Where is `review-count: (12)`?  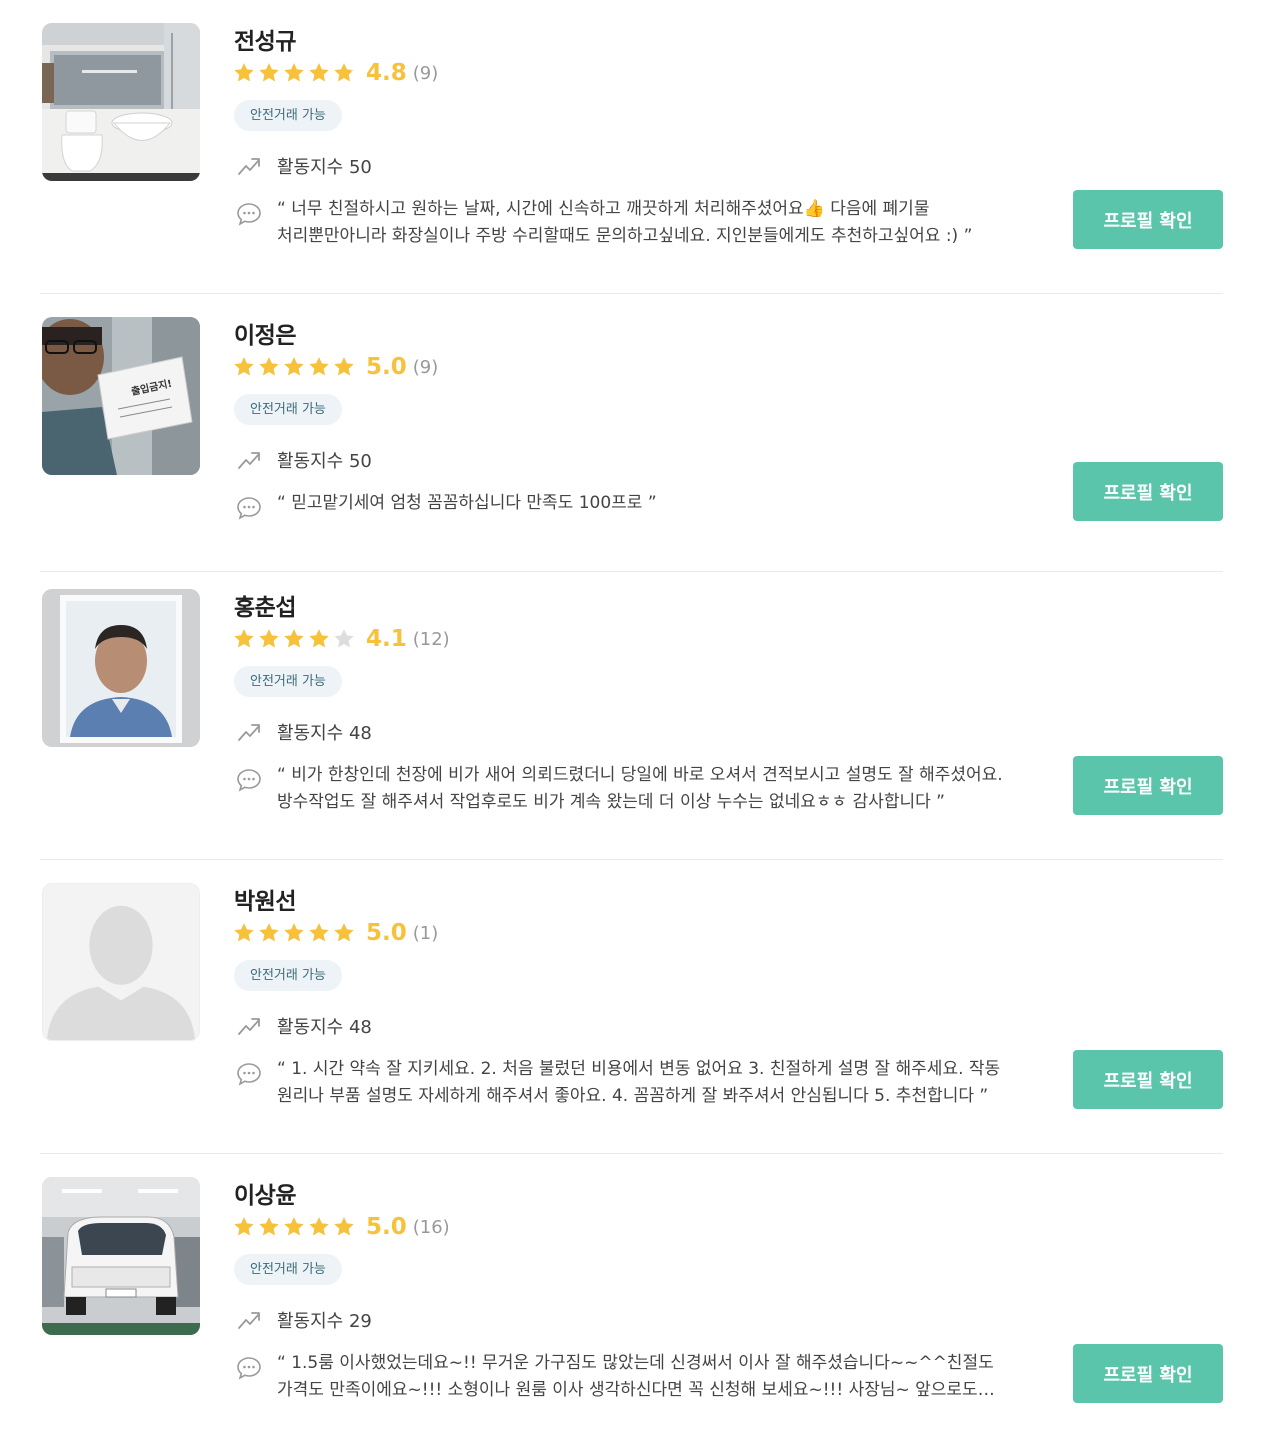 review-count: (12) is located at coordinates (431, 639).